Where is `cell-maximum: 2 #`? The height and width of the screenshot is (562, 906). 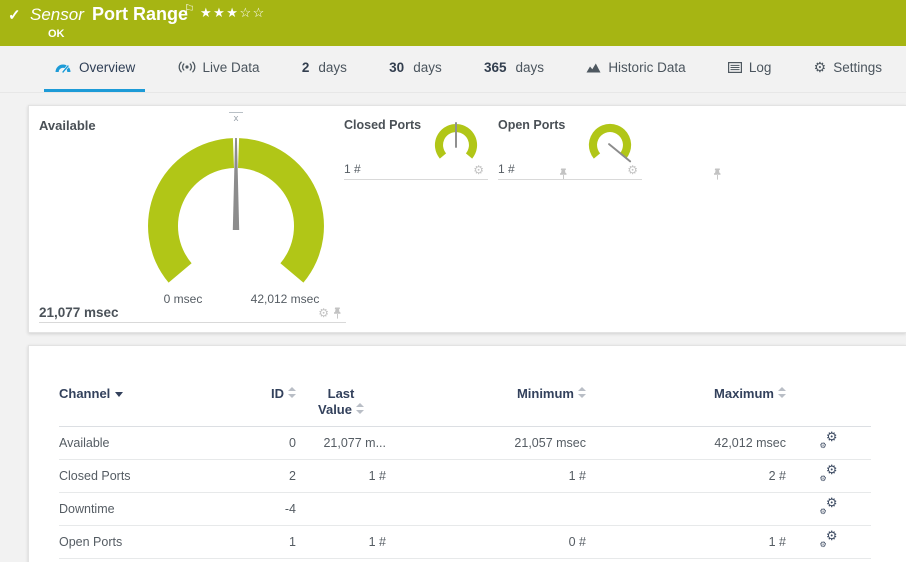
cell-maximum: 2 # is located at coordinates (686, 476).